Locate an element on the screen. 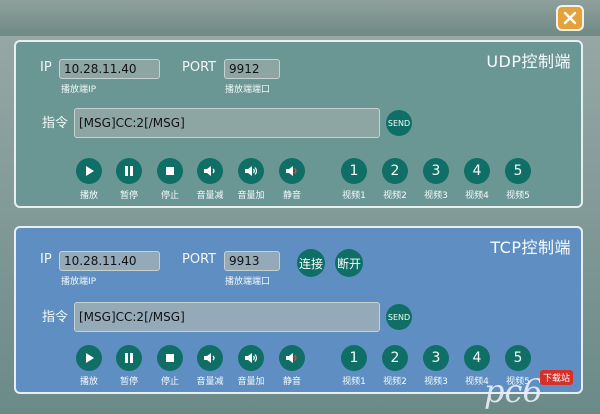 The width and height of the screenshot is (600, 414). watermark-logo: pc6 下载站 is located at coordinates (538, 388).